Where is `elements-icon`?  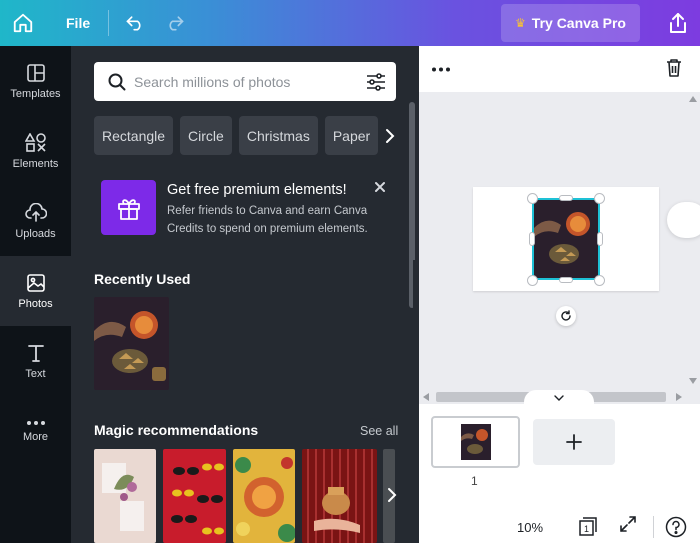 elements-icon is located at coordinates (35, 142).